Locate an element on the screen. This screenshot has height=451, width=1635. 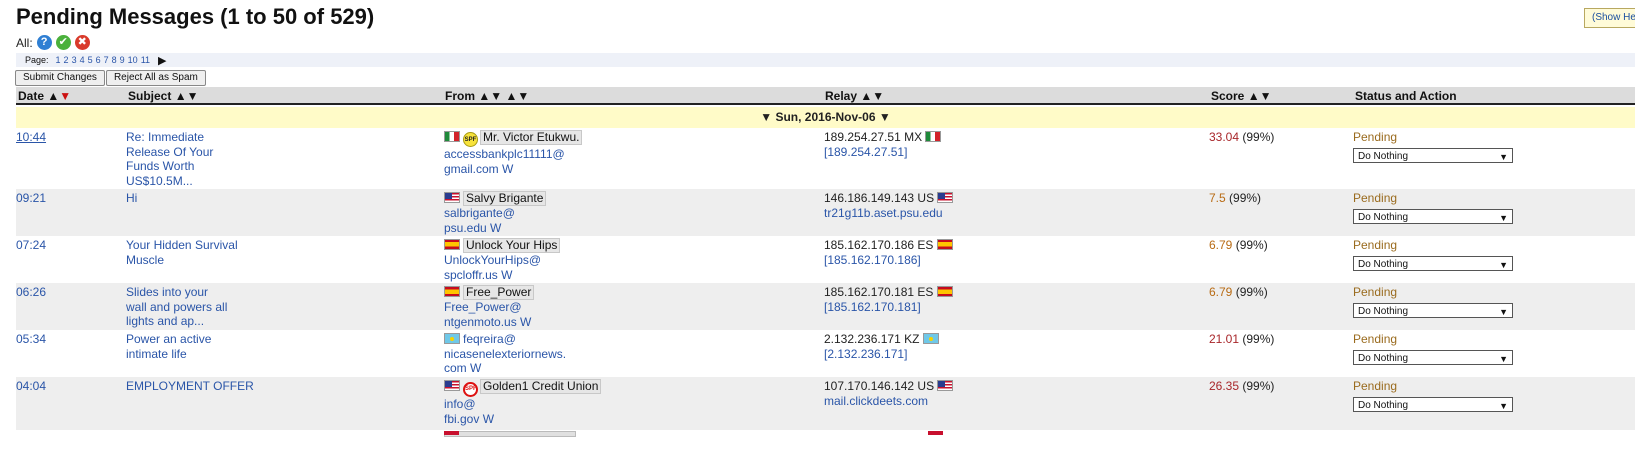
all-label: All: is located at coordinates (24, 42).